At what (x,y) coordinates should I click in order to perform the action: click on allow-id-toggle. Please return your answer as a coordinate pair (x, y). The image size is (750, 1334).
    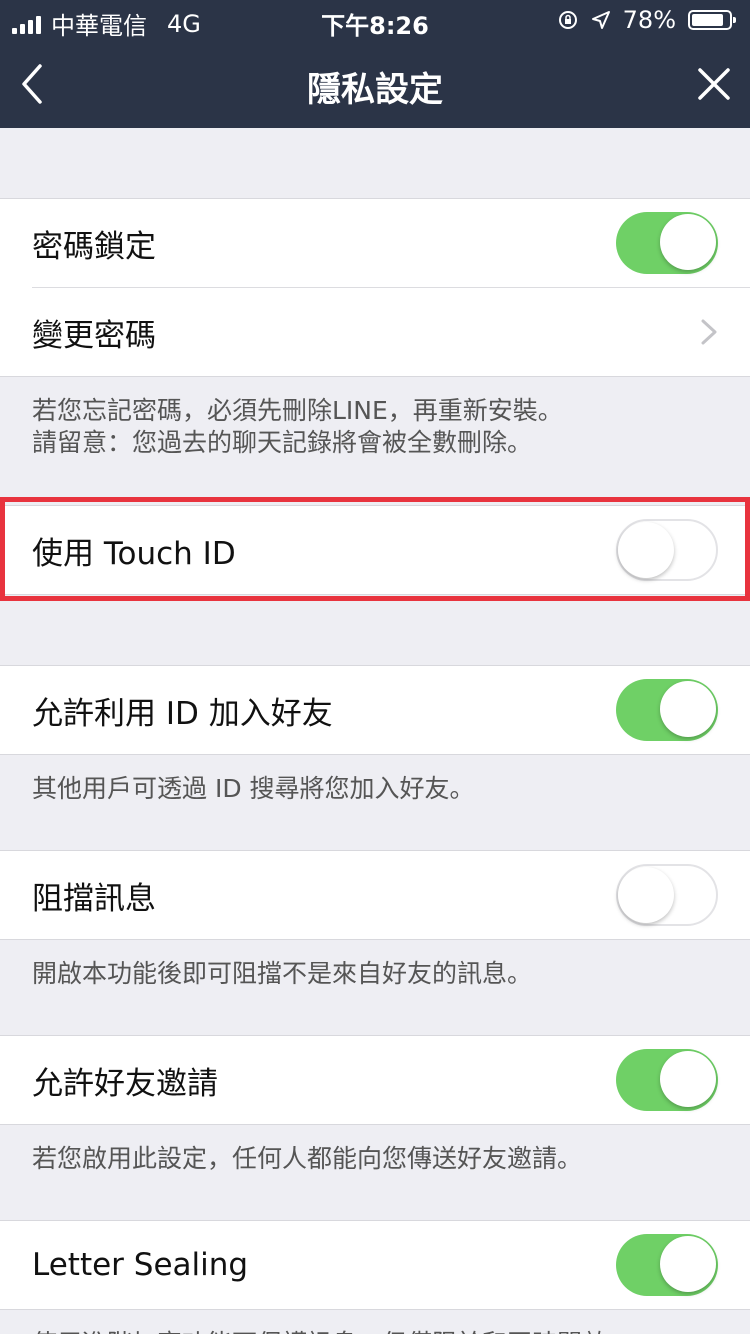
    Looking at the image, I should click on (667, 710).